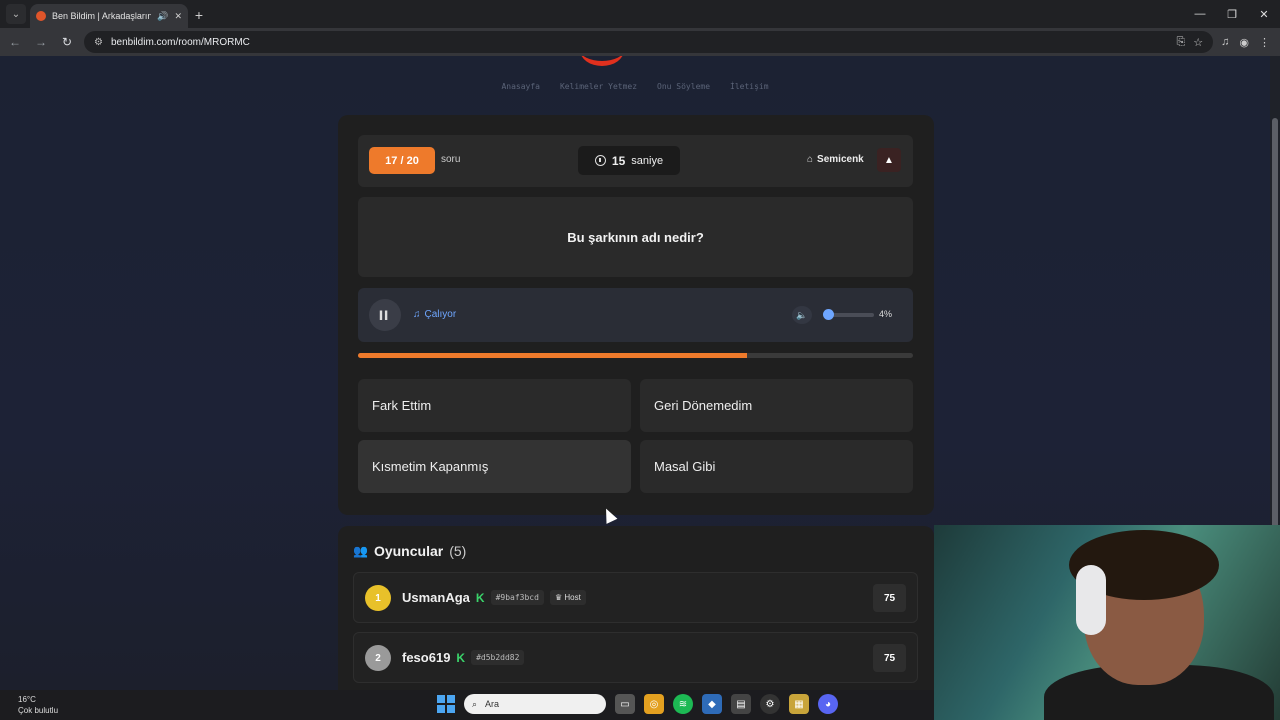 Image resolution: width=1280 pixels, height=720 pixels. Describe the element at coordinates (1275, 348) in the screenshot. I see `scrollbar-thumb` at that location.